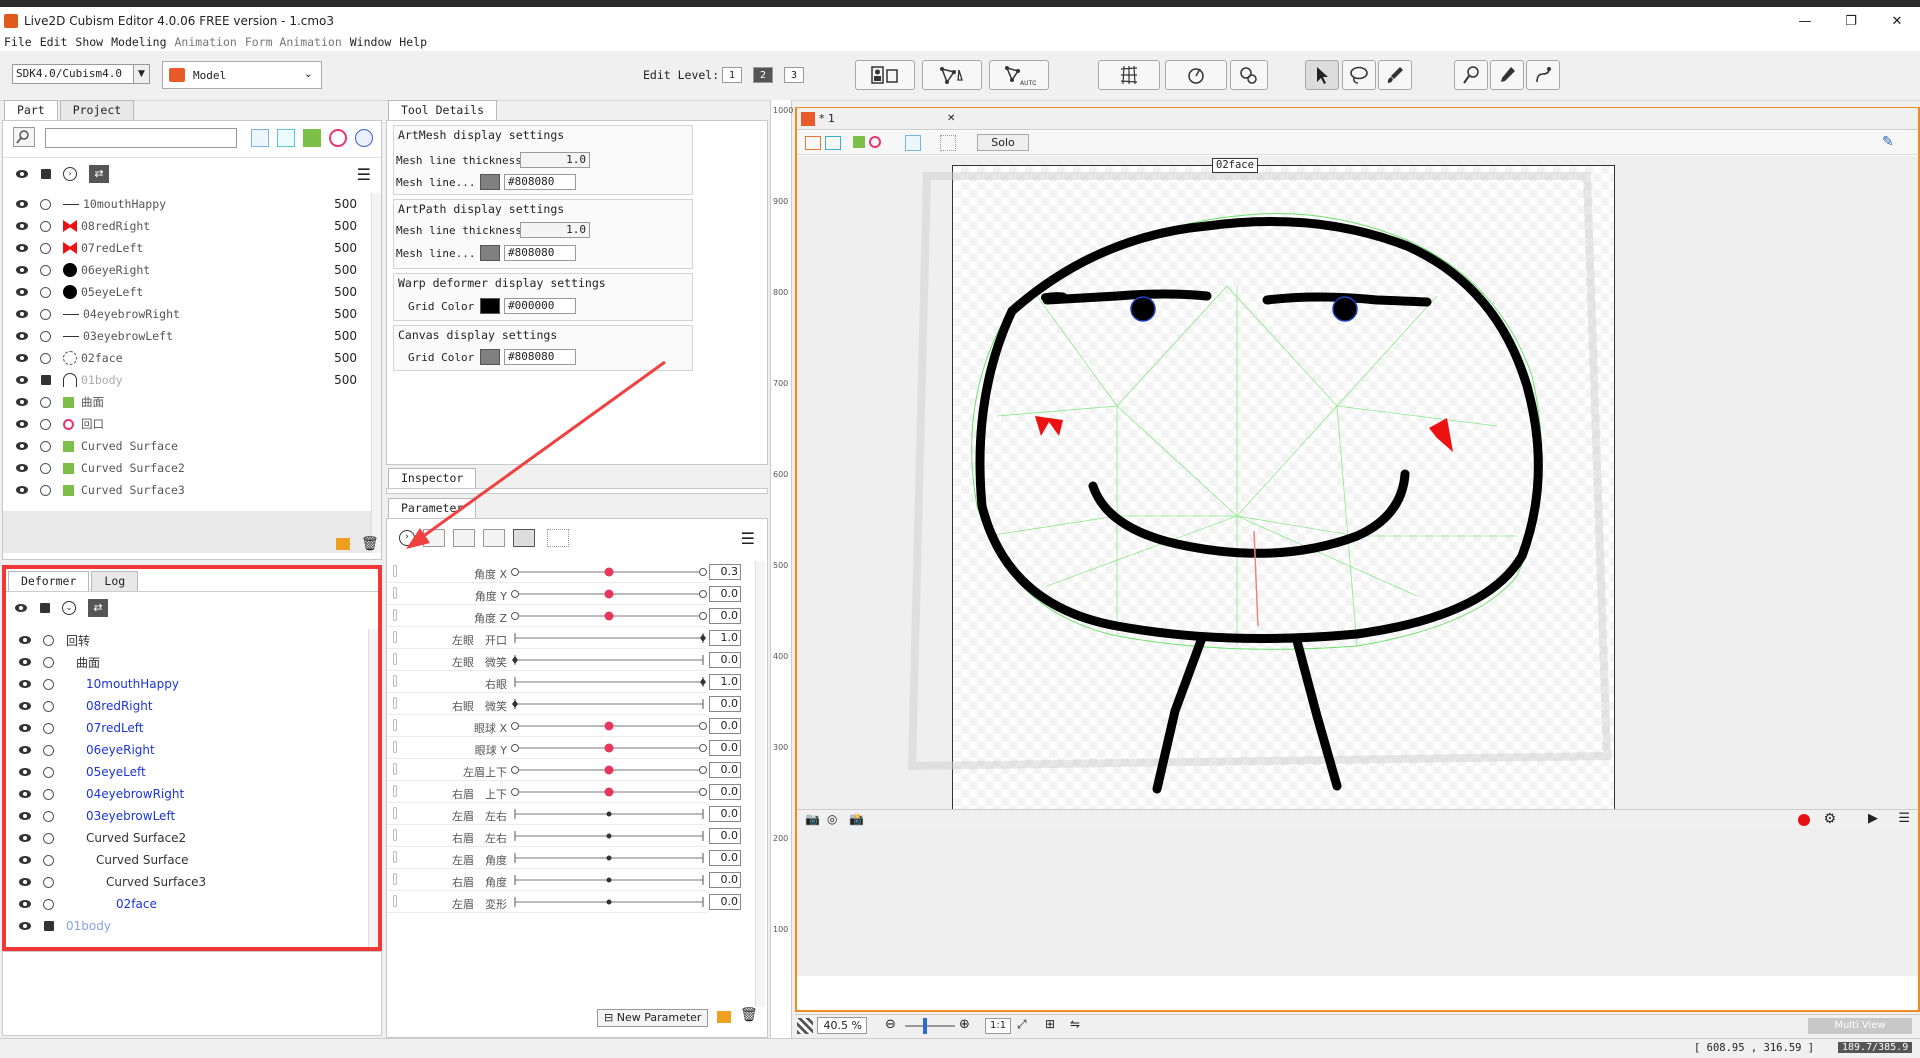  Describe the element at coordinates (343, 544) in the screenshot. I see `folder-icon` at that location.